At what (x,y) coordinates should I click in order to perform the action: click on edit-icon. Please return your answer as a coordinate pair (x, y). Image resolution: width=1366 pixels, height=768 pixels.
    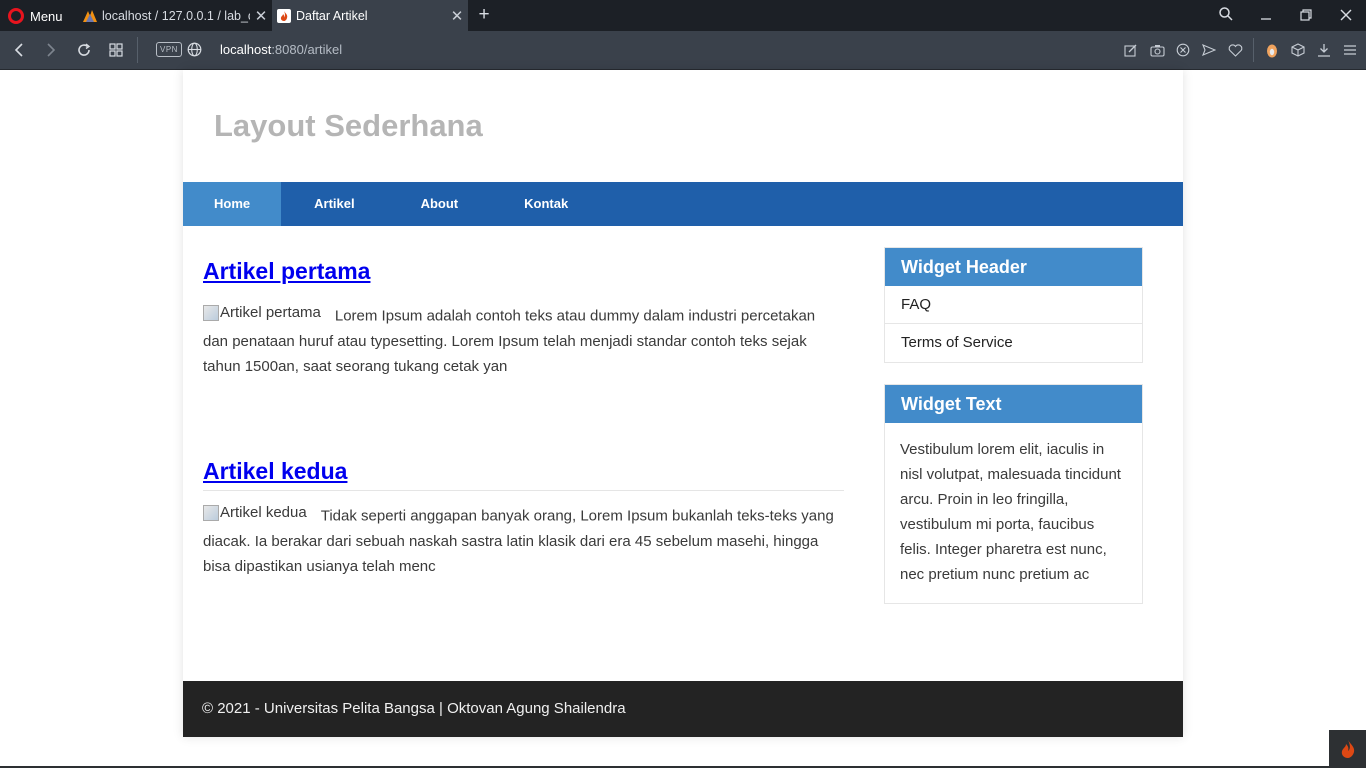
    Looking at the image, I should click on (1131, 50).